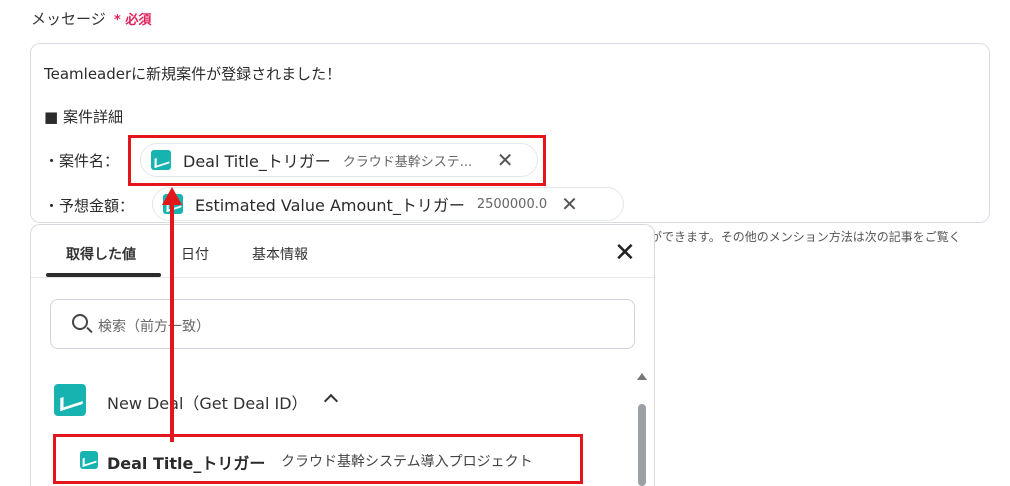 This screenshot has width=1010, height=486. Describe the element at coordinates (342, 277) in the screenshot. I see `tab-divider` at that location.